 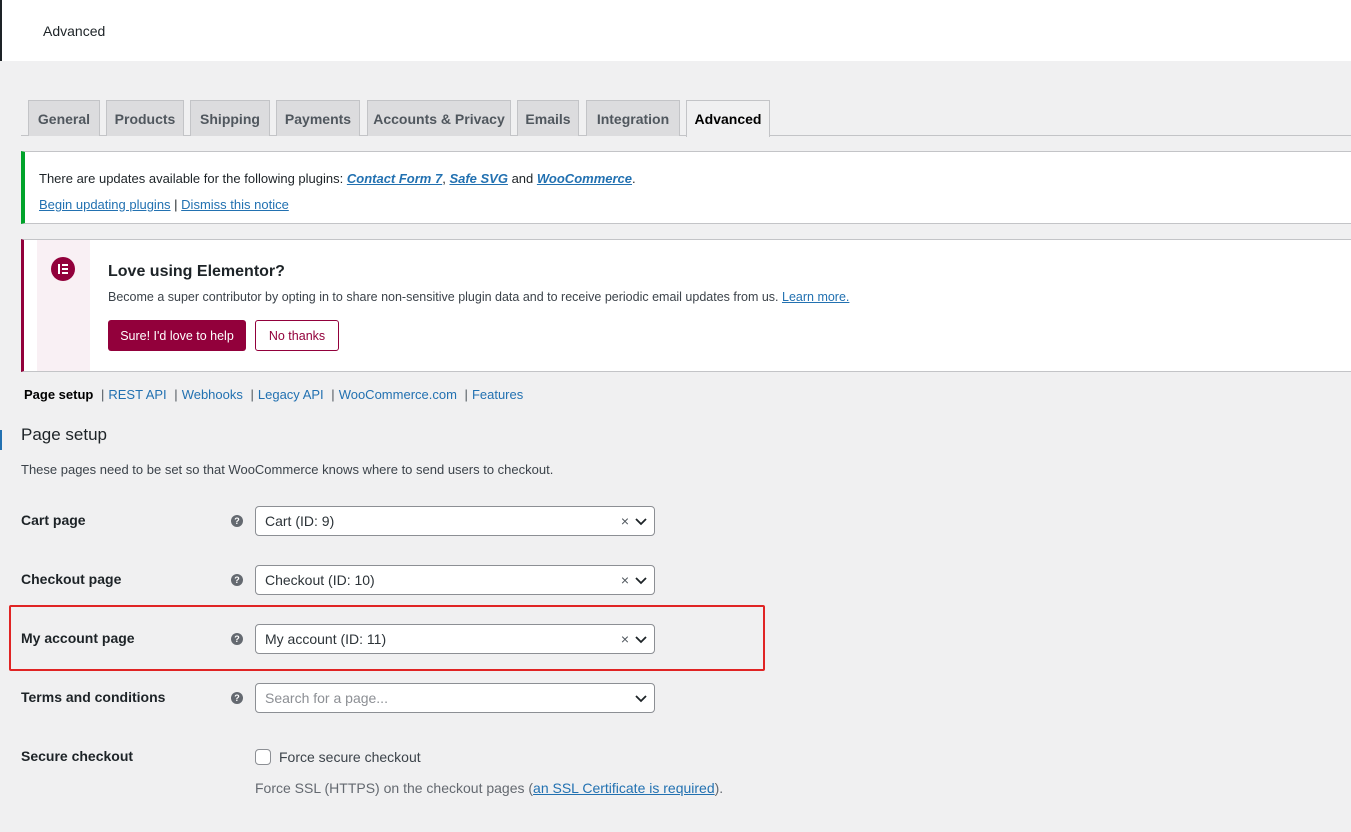 I want to click on plugin-link-safe-svg: Safe SVG, so click(x=478, y=178).